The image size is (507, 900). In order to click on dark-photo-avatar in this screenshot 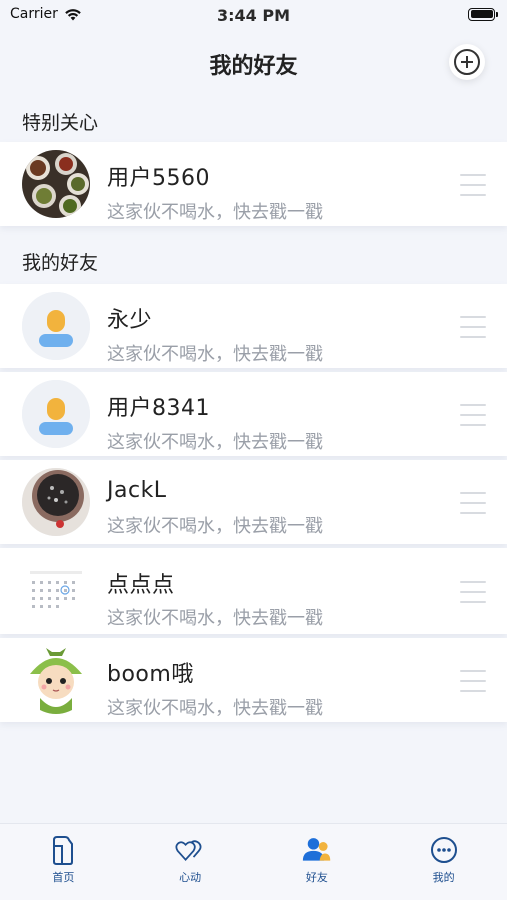, I will do `click(56, 502)`.